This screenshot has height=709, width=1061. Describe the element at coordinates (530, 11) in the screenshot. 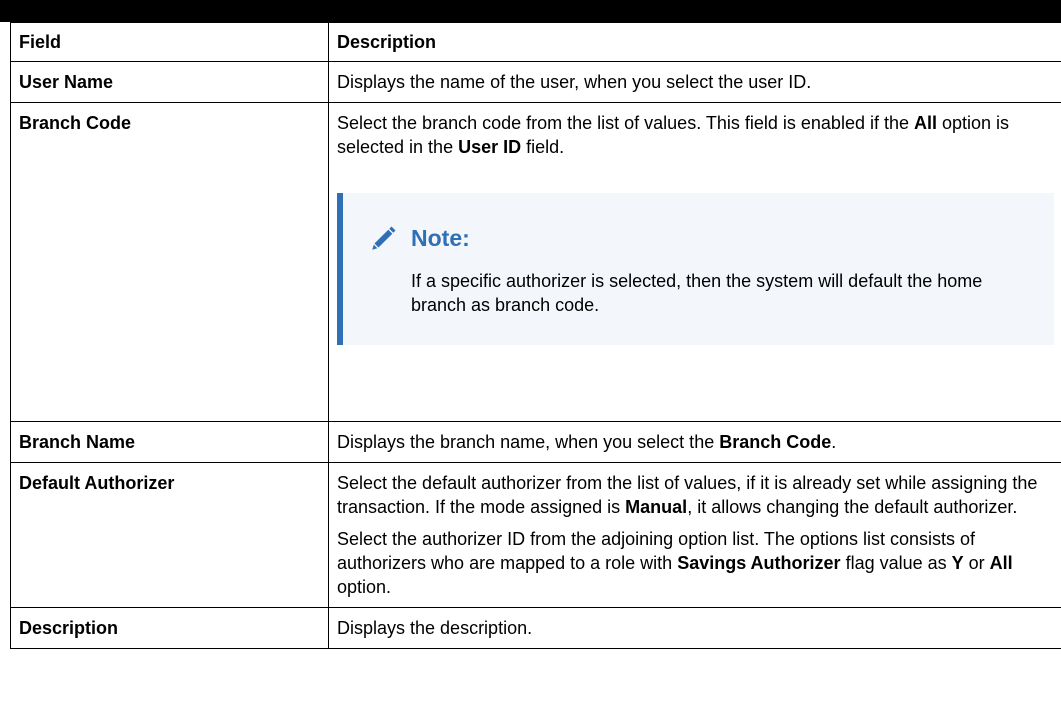

I see `top-bar` at that location.